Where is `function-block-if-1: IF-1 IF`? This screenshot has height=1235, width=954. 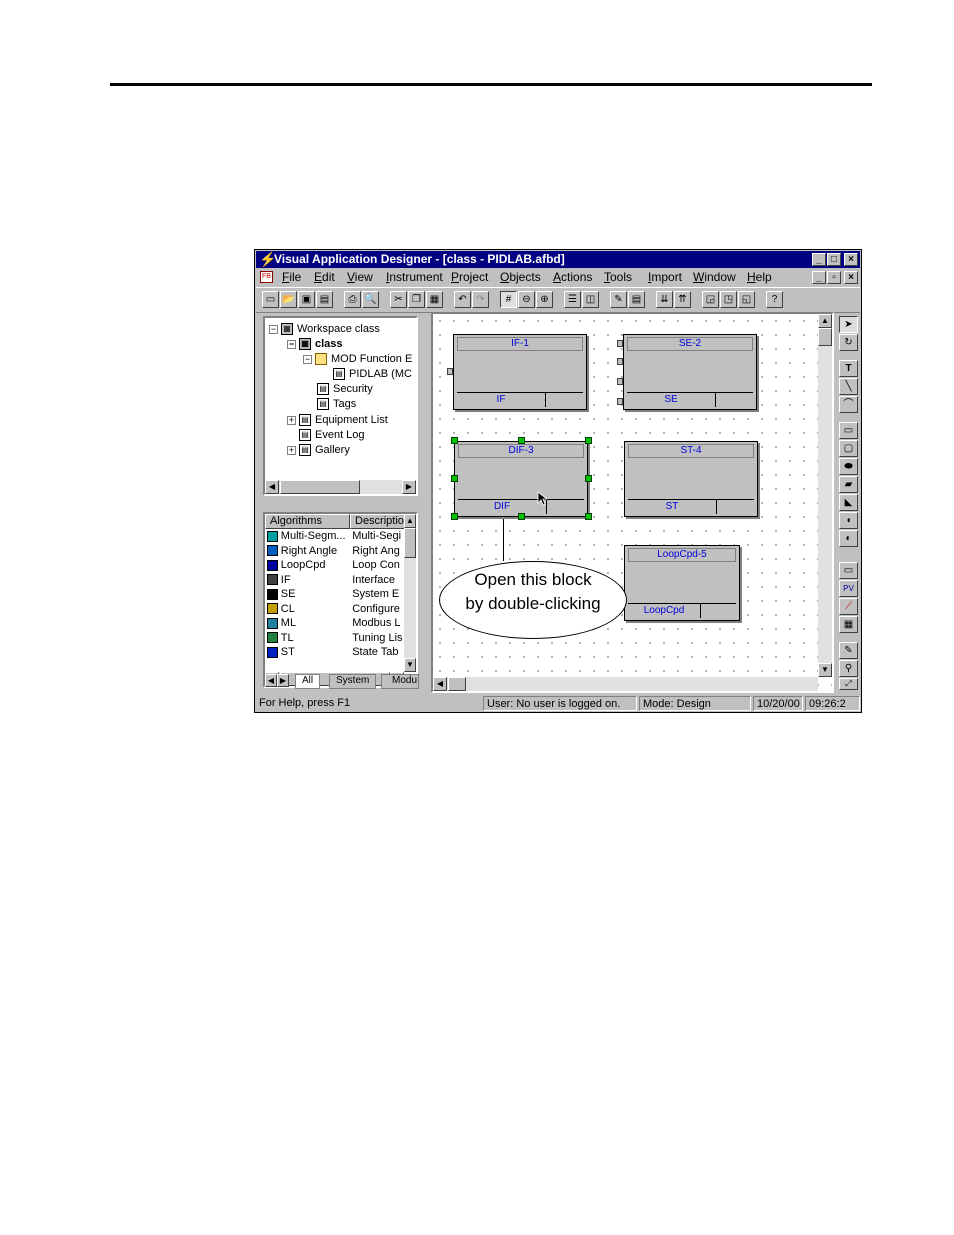 function-block-if-1: IF-1 IF is located at coordinates (520, 372).